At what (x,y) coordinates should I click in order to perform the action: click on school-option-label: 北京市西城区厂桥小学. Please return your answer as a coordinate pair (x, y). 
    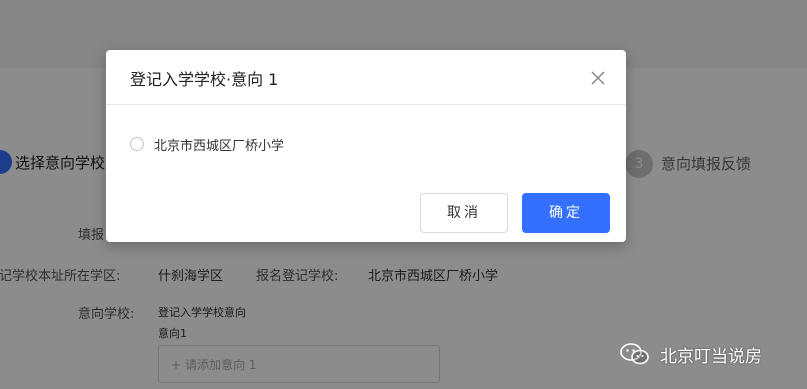
    Looking at the image, I should click on (219, 146).